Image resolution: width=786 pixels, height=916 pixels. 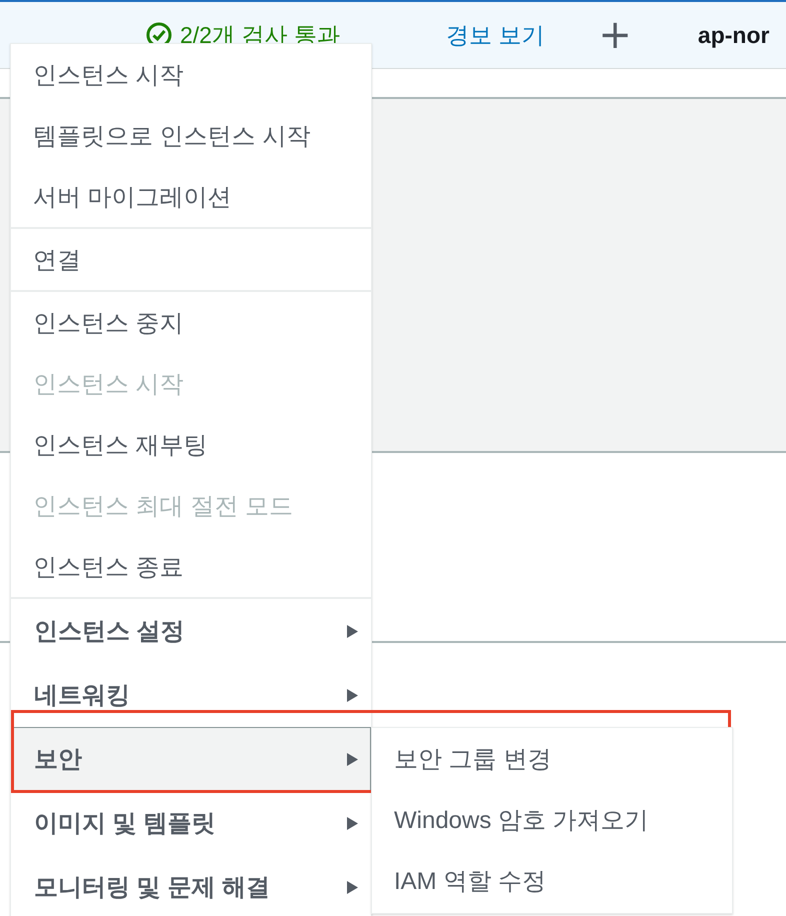 I want to click on menu-item: 서버 마이그레이션, so click(x=191, y=196).